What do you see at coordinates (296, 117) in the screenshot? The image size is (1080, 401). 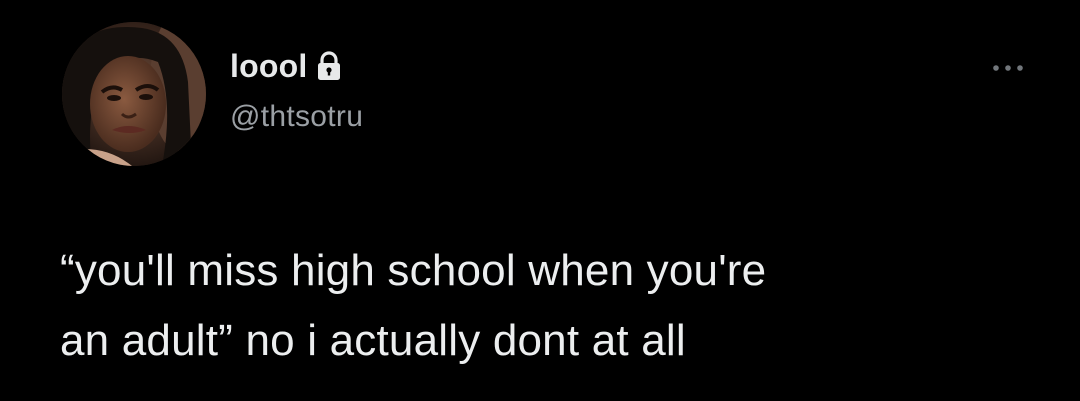 I see `user-handle: @thtsotru` at bounding box center [296, 117].